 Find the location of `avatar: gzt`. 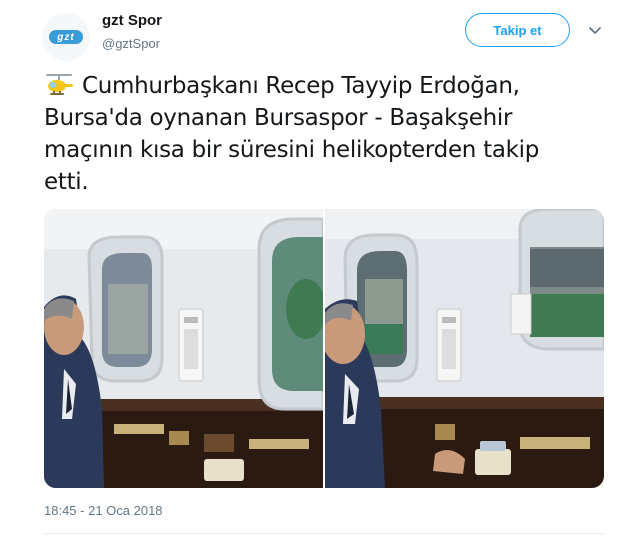

avatar: gzt is located at coordinates (66, 37).